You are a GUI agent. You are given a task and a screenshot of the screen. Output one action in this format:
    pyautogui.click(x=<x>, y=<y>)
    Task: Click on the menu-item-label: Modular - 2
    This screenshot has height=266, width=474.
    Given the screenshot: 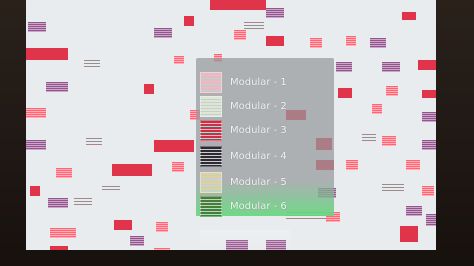 What is the action you would take?
    pyautogui.click(x=258, y=106)
    